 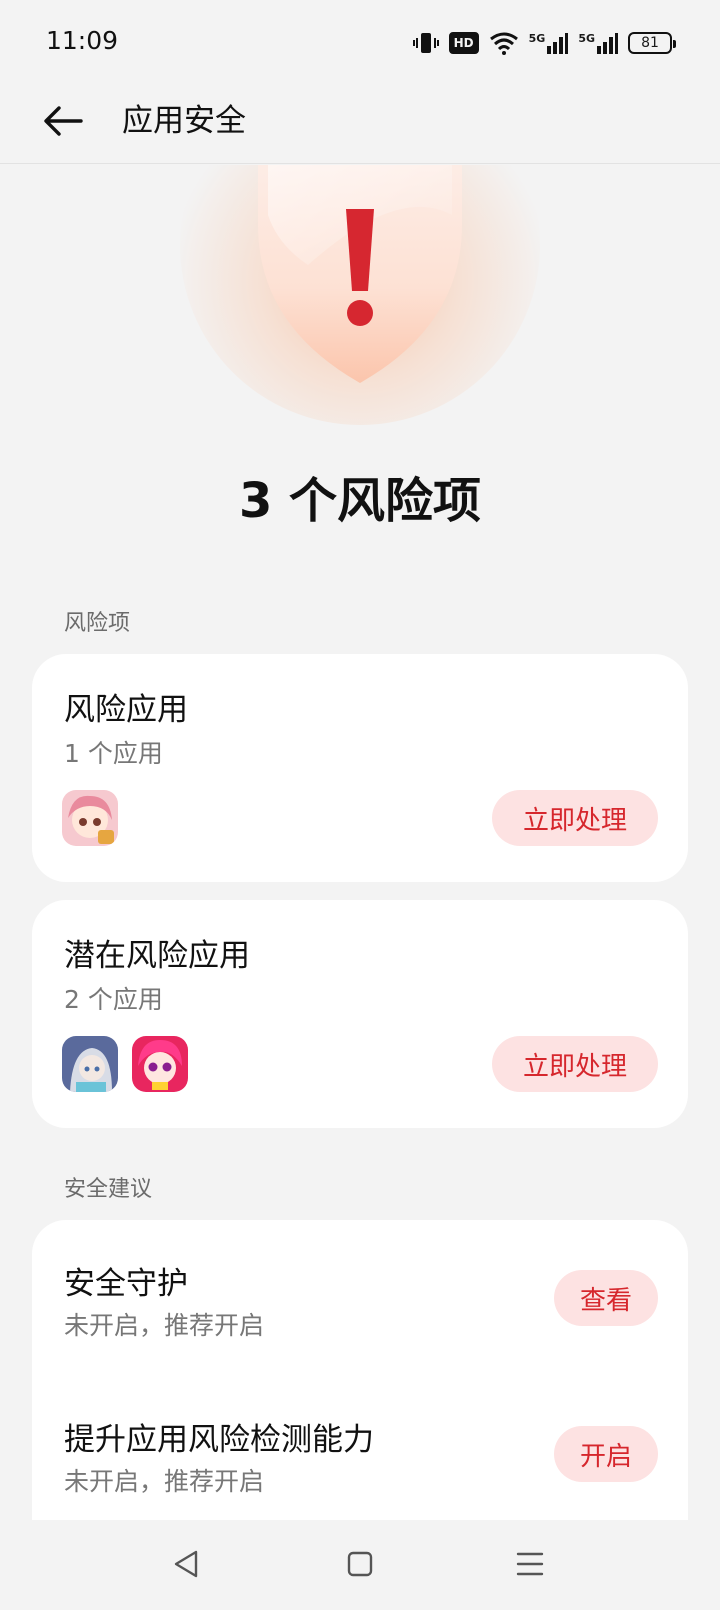 I want to click on advice-item-security-guard: 安全守护 未开启，推荐开启 查看, so click(x=360, y=1295).